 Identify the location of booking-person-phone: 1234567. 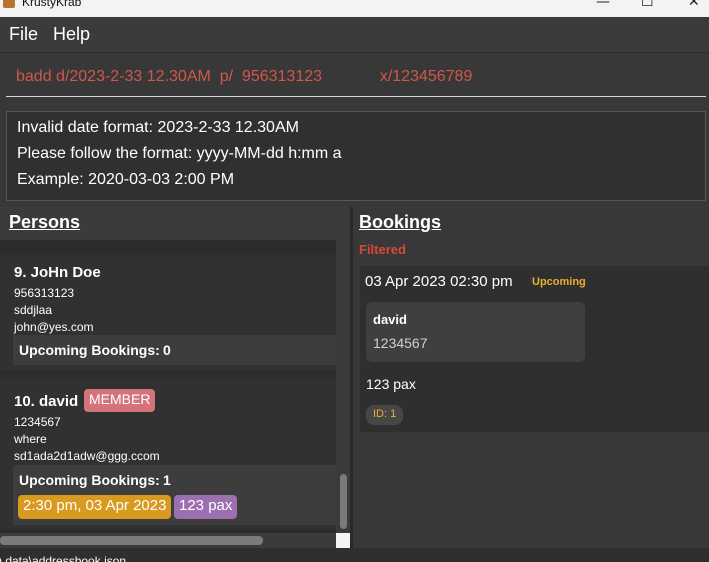
(400, 343).